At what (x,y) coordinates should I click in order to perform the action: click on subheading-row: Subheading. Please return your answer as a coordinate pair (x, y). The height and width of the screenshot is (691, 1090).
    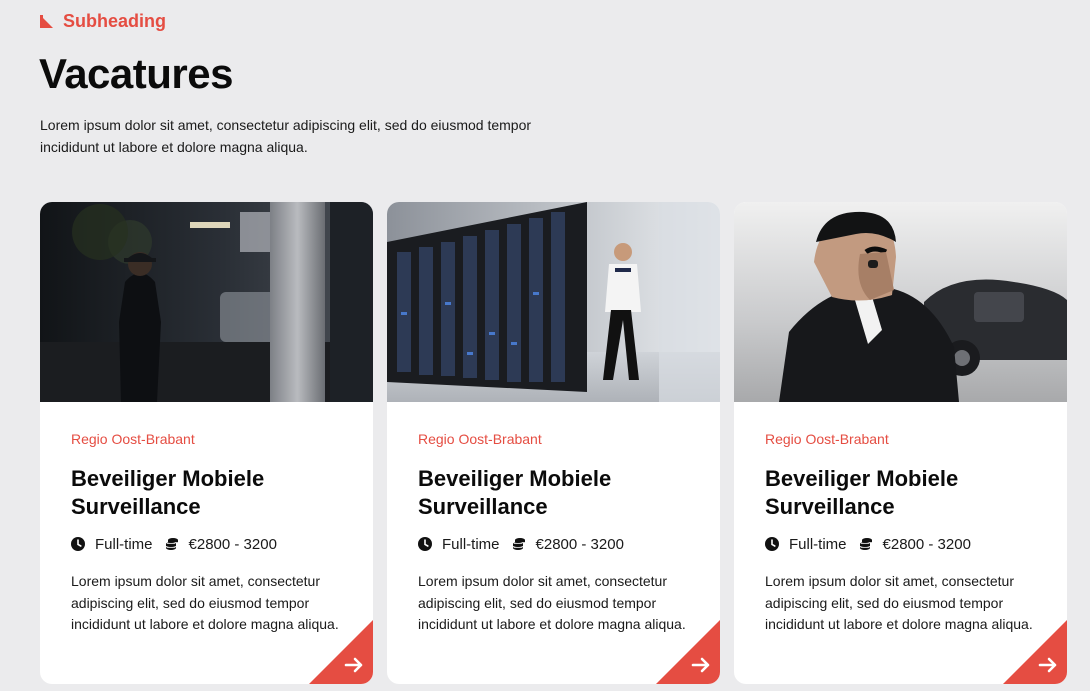
    Looking at the image, I should click on (103, 21).